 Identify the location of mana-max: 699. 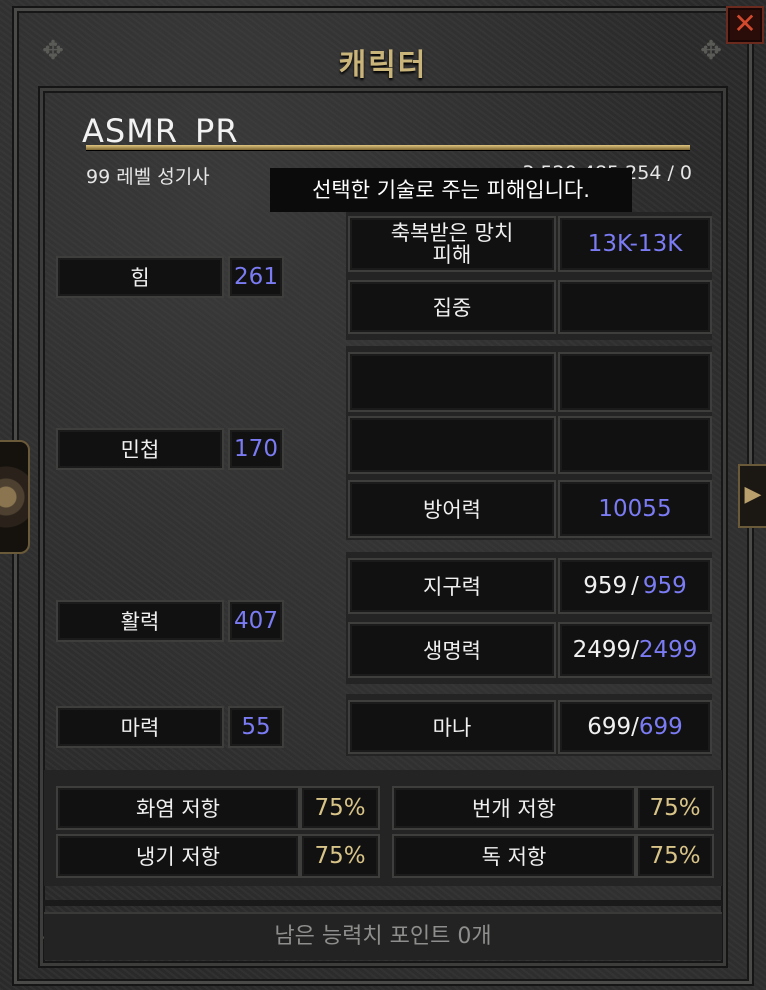
(660, 727).